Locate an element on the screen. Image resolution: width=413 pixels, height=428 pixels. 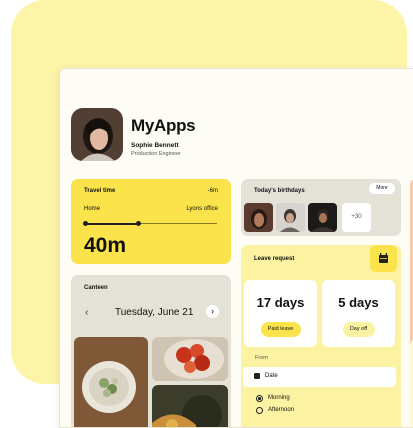
more-birthdays-count: +30 is located at coordinates (356, 217).